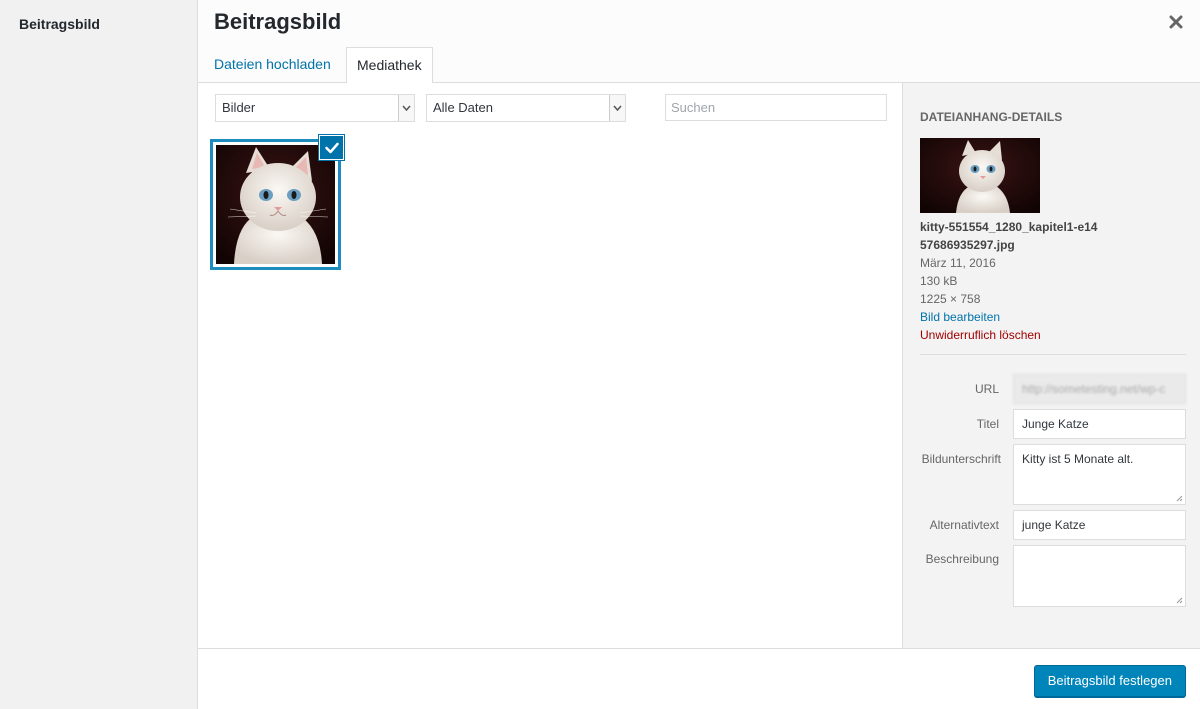 The width and height of the screenshot is (1200, 709). What do you see at coordinates (59, 24) in the screenshot?
I see `sidebar-item-featured-image: Beitragsbild` at bounding box center [59, 24].